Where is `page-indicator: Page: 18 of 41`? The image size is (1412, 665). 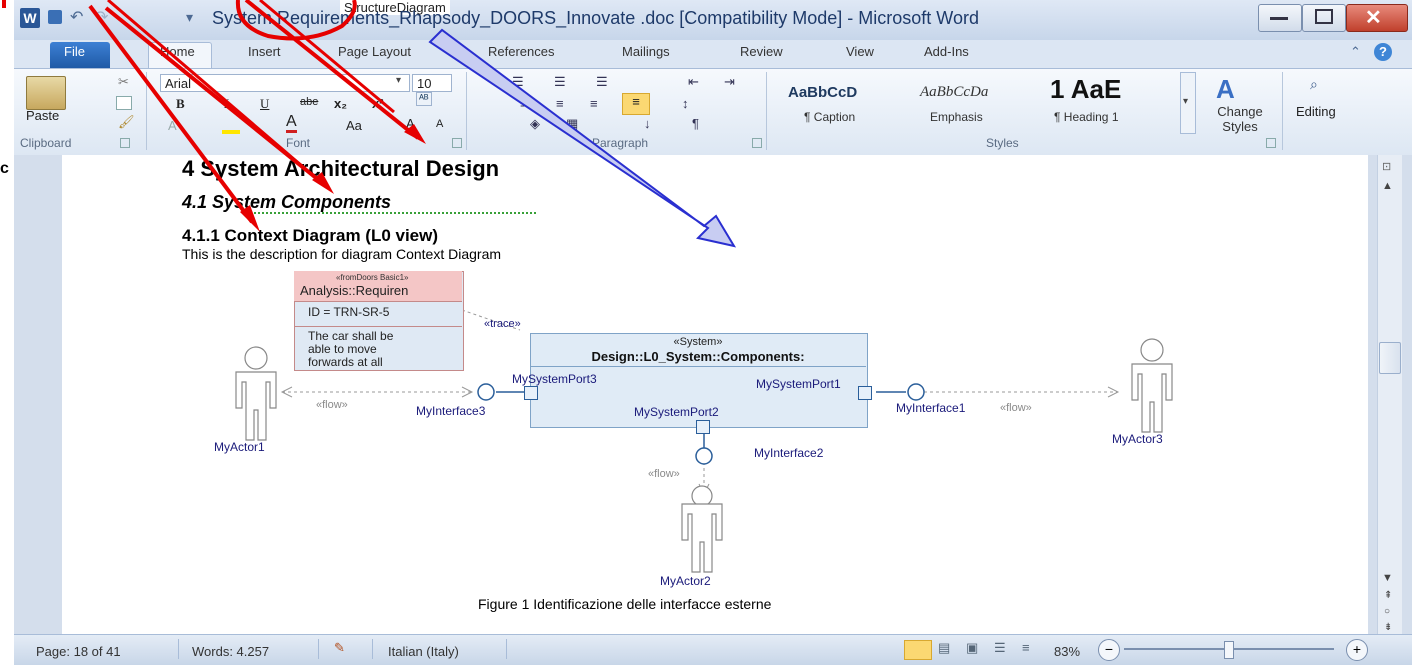 page-indicator: Page: 18 of 41 is located at coordinates (78, 651).